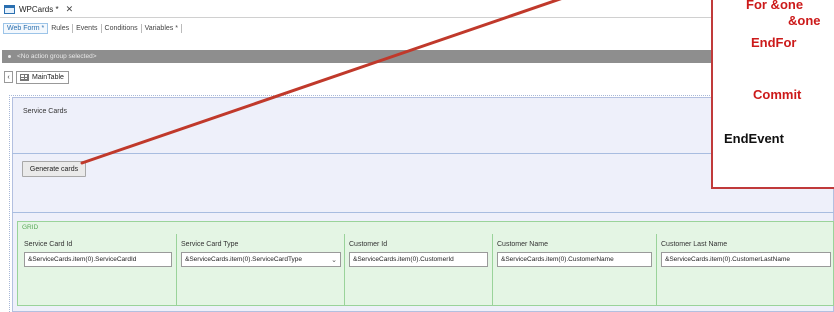  What do you see at coordinates (45, 111) in the screenshot?
I see `service-cards-title: Service Cards` at bounding box center [45, 111].